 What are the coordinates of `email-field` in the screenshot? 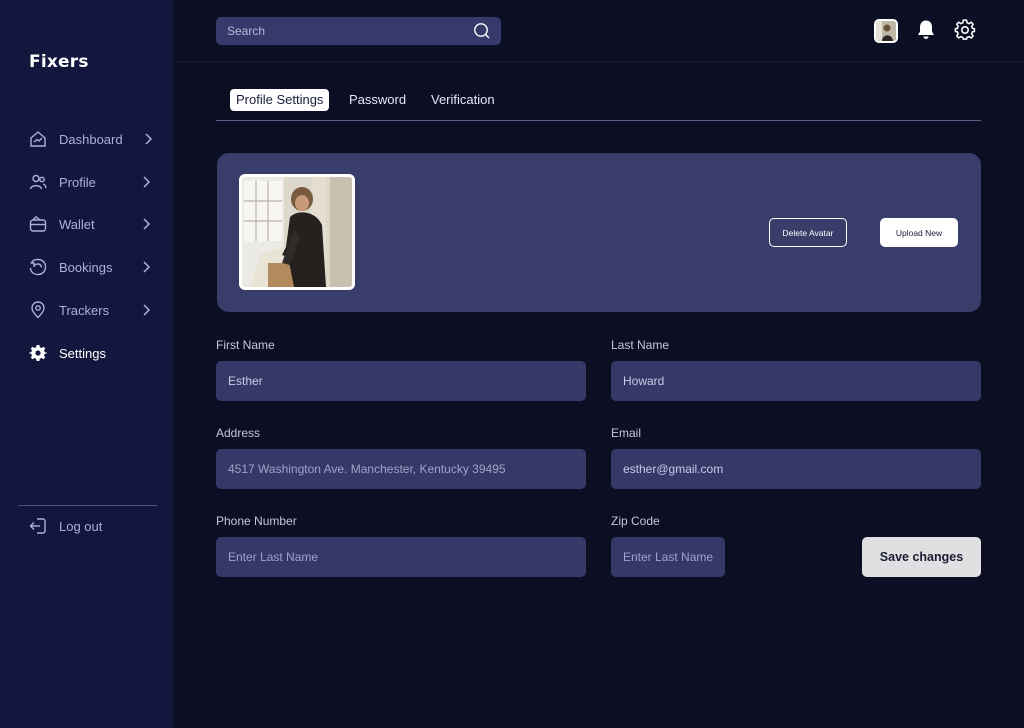 It's located at (796, 469).